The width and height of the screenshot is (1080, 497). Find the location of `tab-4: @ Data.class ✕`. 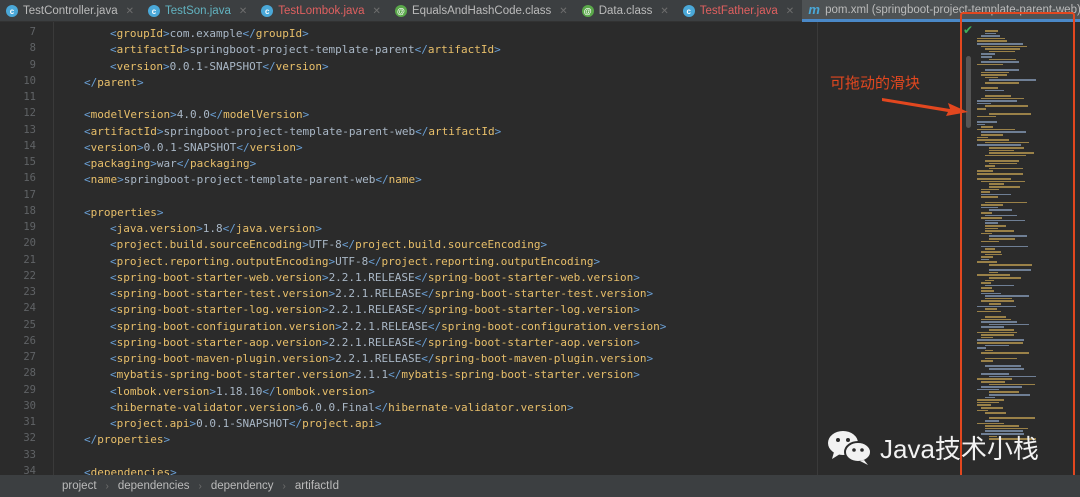

tab-4: @ Data.class ✕ is located at coordinates (626, 11).